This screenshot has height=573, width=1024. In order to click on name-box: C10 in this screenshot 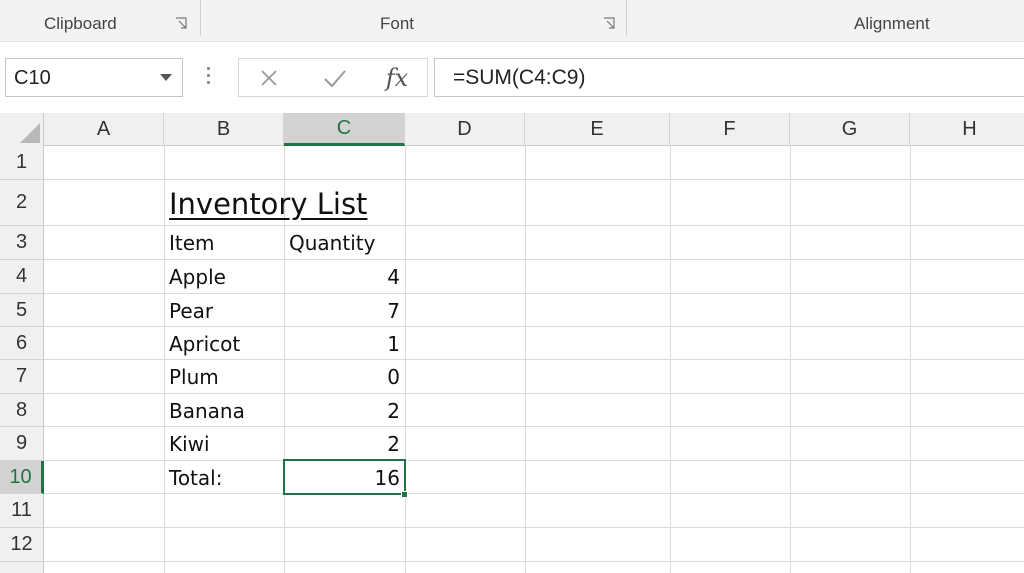, I will do `click(94, 77)`.